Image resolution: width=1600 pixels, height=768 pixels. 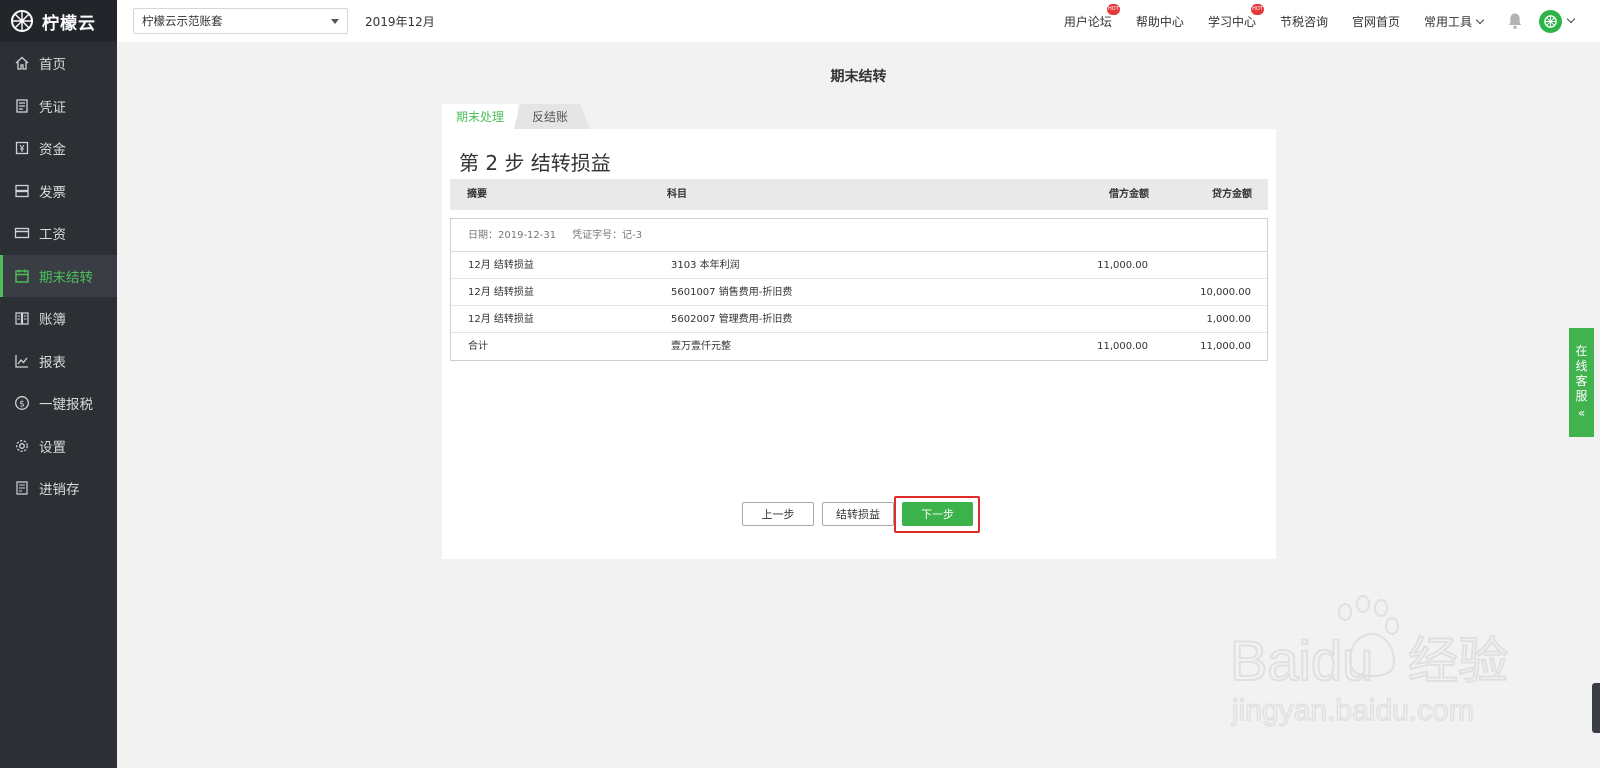 I want to click on sidebar-item-reports: 报表, so click(x=58, y=361).